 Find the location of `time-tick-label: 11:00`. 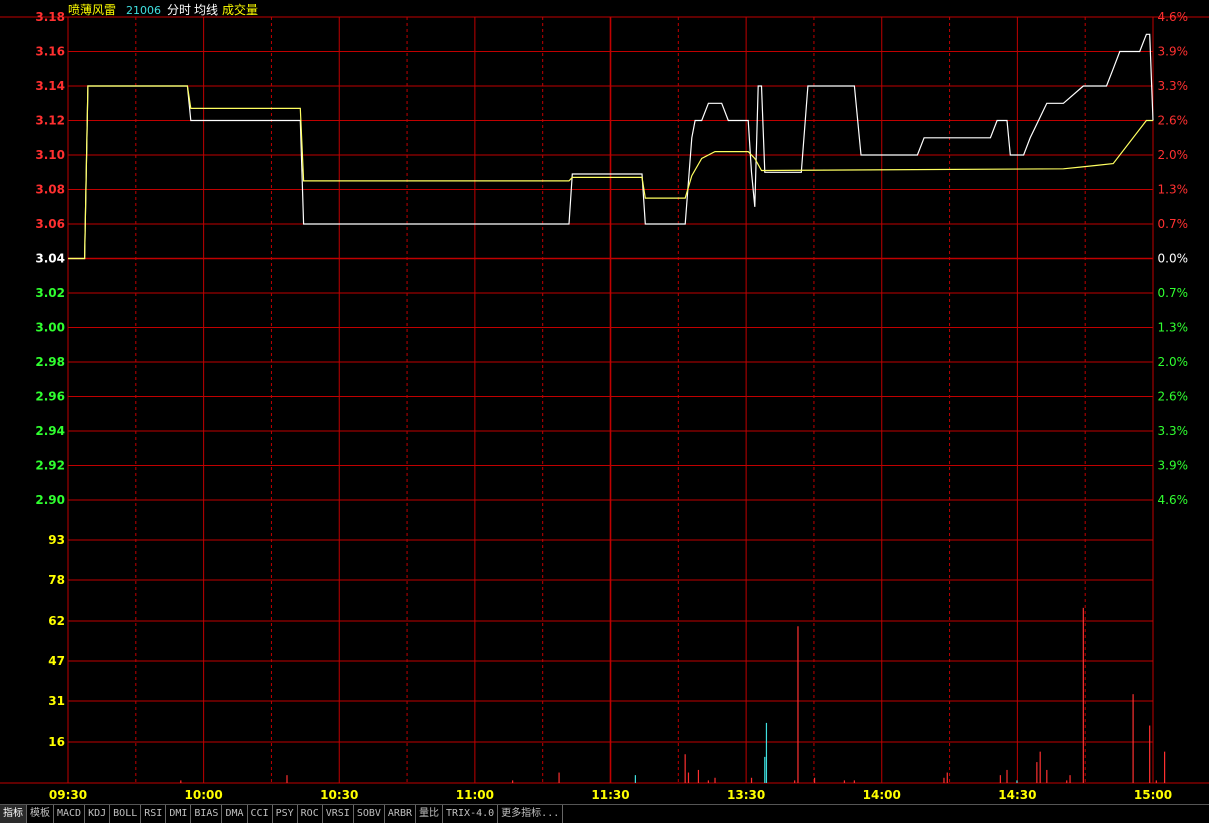

time-tick-label: 11:00 is located at coordinates (475, 795).